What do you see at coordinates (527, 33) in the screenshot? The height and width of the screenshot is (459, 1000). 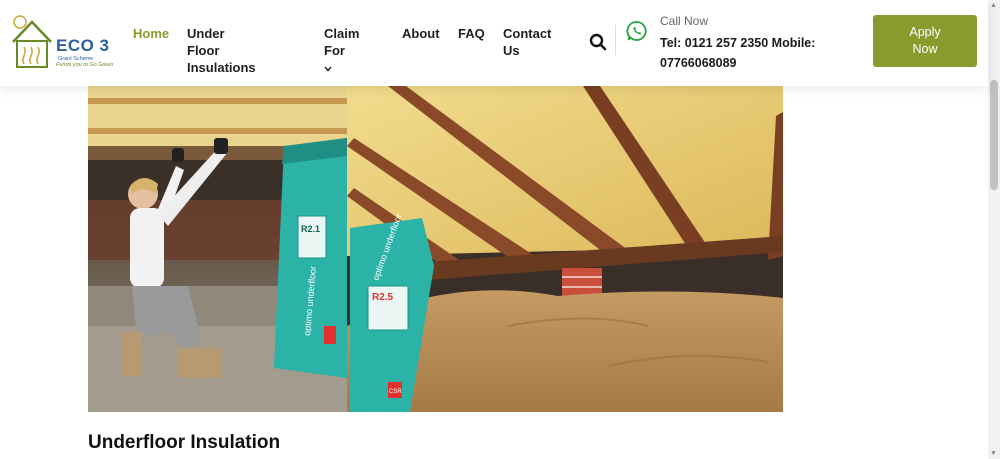 I see `nav-contact-line1: Contact` at bounding box center [527, 33].